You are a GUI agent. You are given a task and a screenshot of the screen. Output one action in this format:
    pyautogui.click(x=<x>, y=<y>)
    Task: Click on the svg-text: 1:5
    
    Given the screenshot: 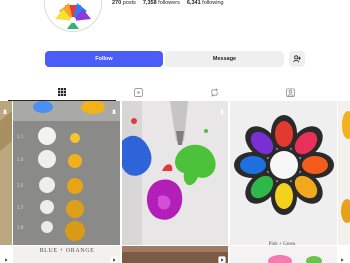 What is the action you would take?
    pyautogui.click(x=20, y=185)
    